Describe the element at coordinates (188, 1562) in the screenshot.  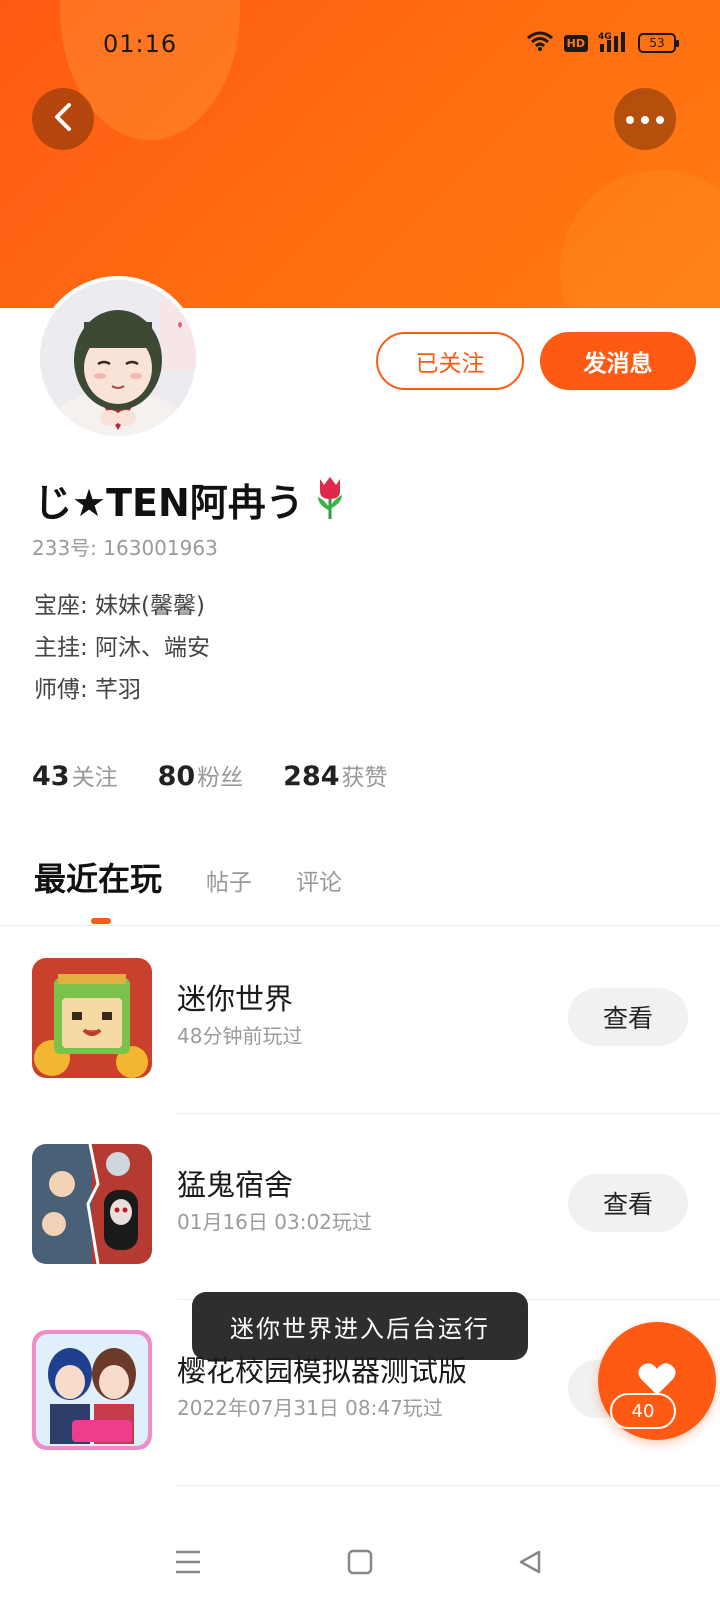
I see `menu-icon` at that location.